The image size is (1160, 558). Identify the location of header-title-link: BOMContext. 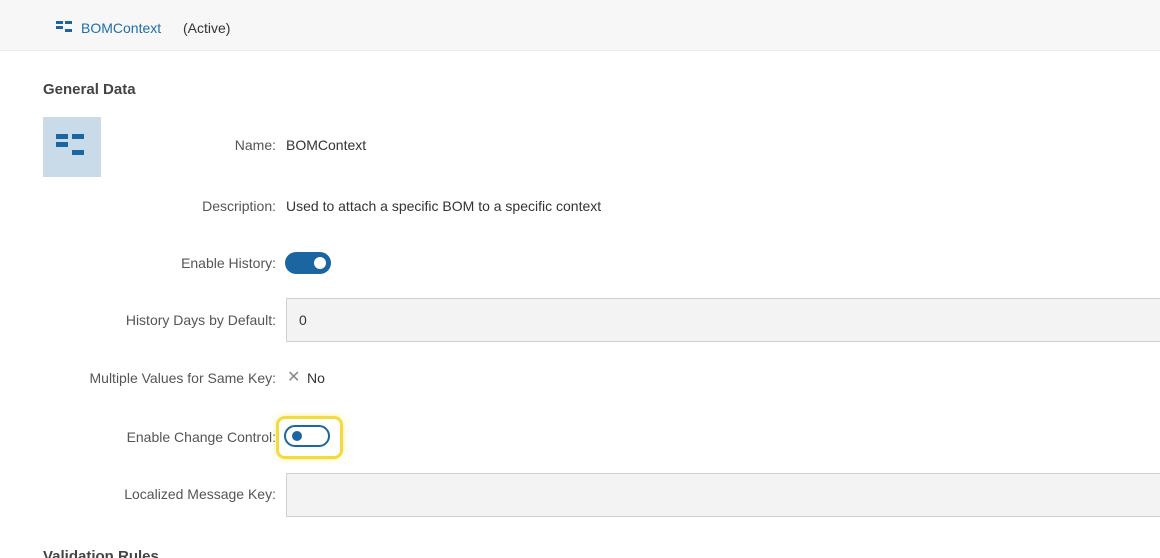
(121, 28).